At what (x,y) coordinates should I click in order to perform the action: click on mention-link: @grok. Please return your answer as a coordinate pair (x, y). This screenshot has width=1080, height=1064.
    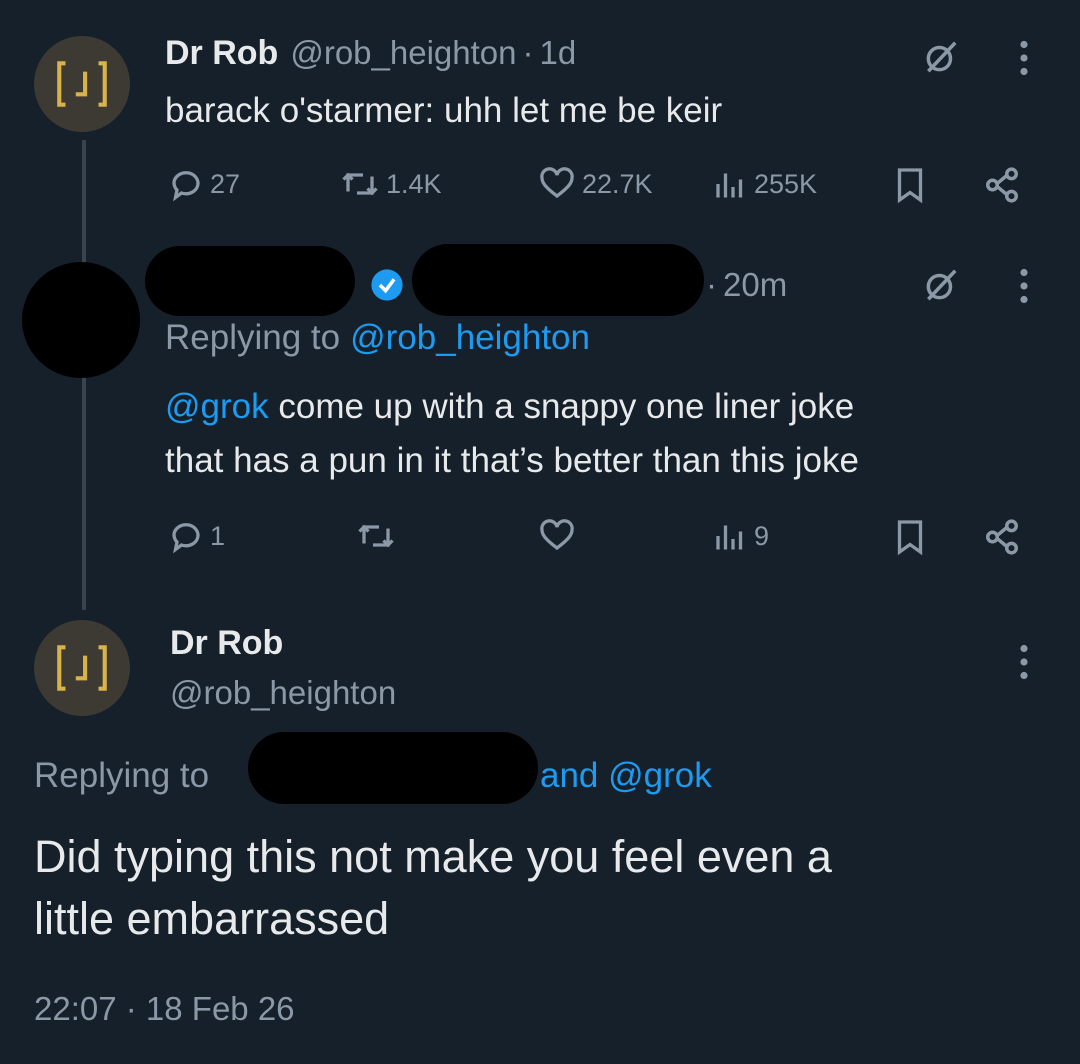
    Looking at the image, I should click on (217, 406).